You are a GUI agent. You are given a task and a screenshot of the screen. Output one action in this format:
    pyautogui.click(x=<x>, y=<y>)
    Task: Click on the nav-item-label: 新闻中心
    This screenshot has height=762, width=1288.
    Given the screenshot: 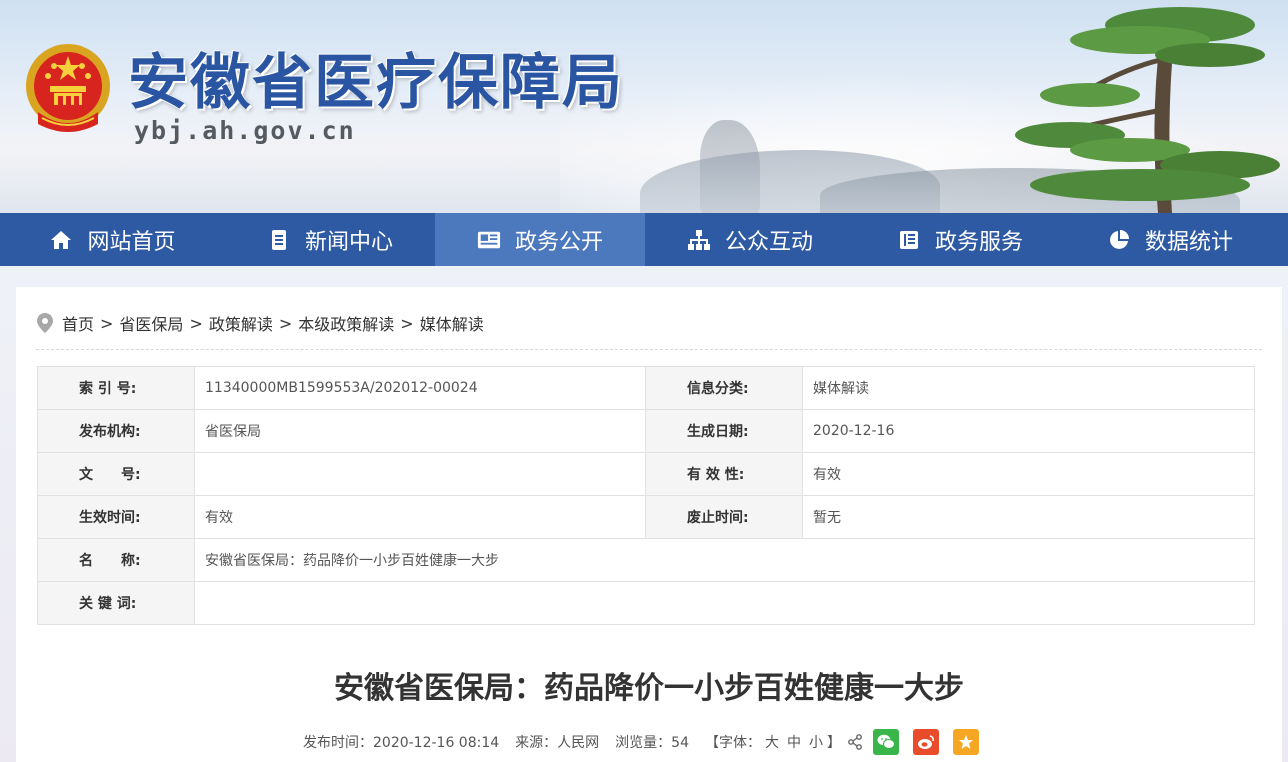 What is the action you would take?
    pyautogui.click(x=348, y=242)
    